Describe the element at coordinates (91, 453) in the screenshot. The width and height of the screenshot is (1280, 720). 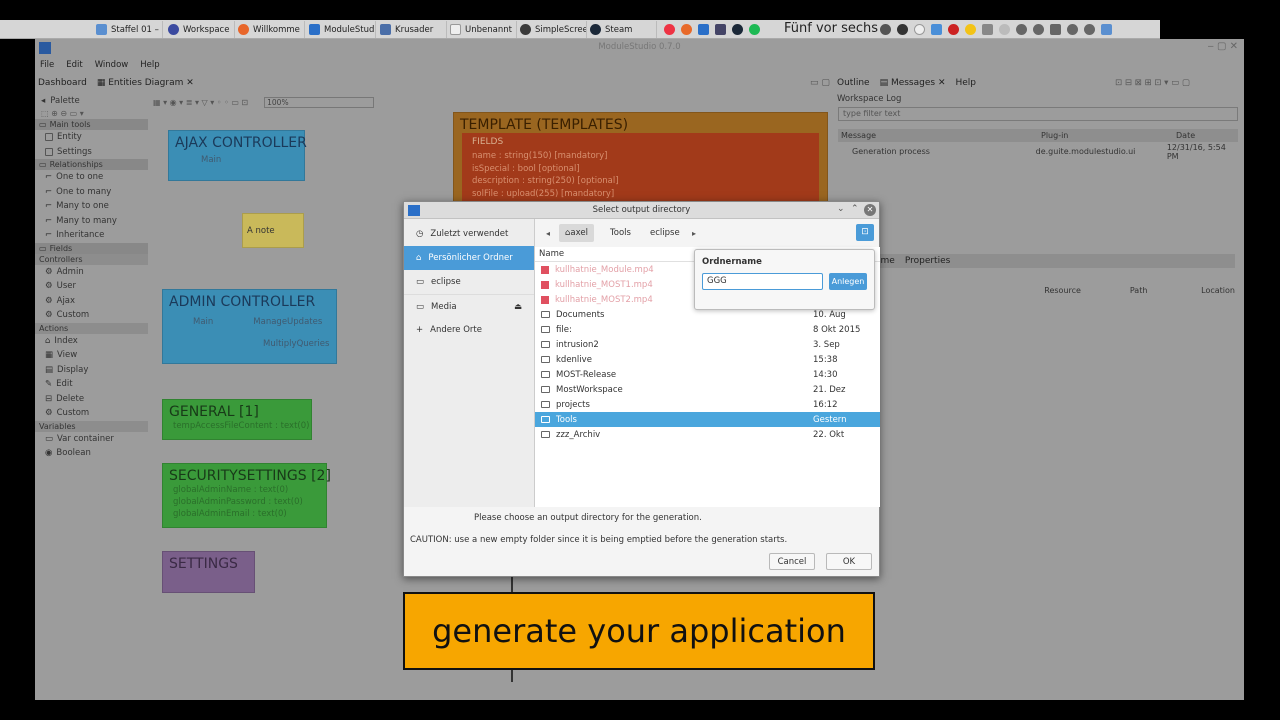
I see `palette-item-boolean: ◉ Boolean` at that location.